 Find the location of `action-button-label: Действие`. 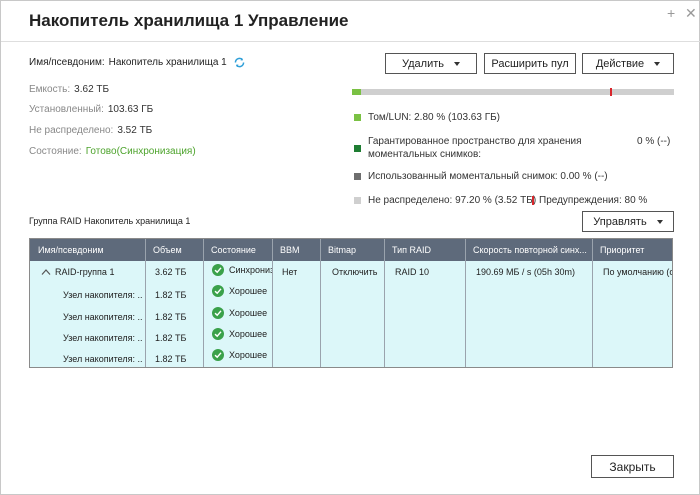

action-button-label: Действие is located at coordinates (620, 63).